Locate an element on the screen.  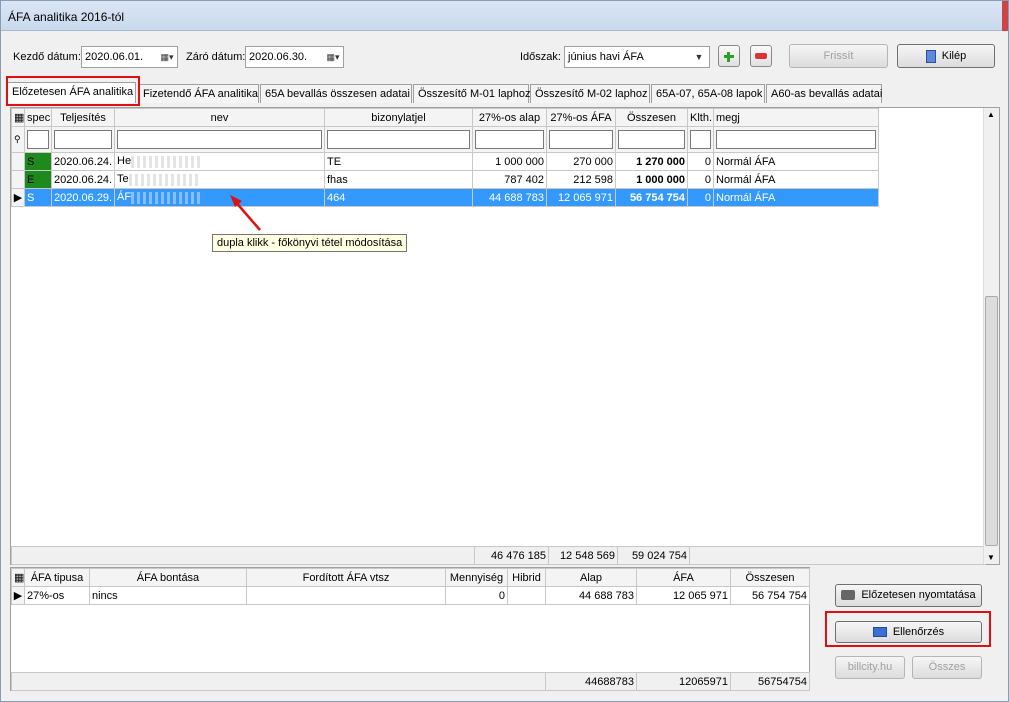
col-hybrid: Hibrid is located at coordinates (526, 577).